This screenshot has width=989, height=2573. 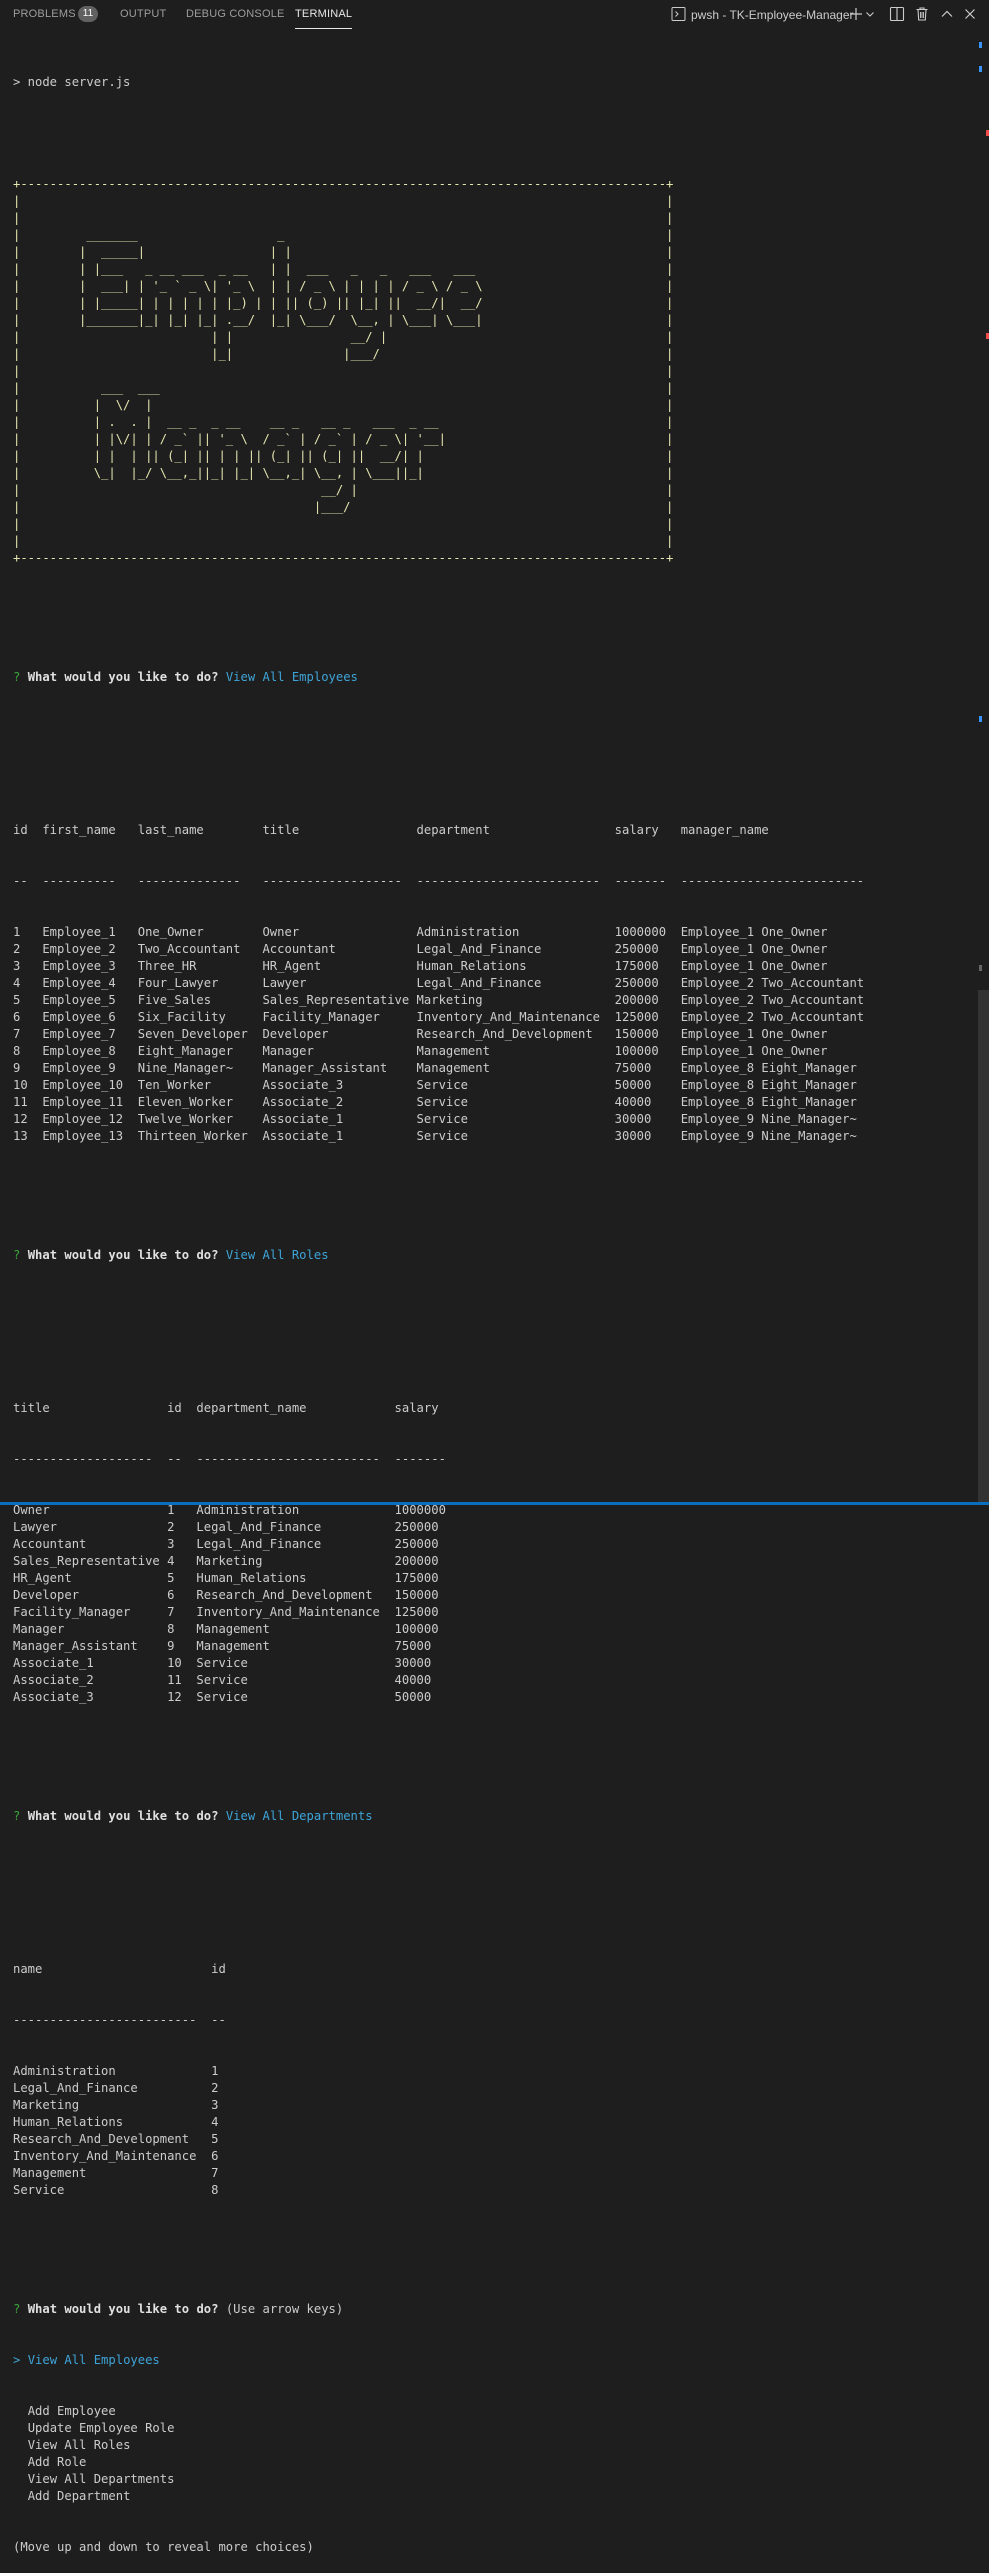 I want to click on table-row: Research_And_Development 5, so click(x=116, y=2139).